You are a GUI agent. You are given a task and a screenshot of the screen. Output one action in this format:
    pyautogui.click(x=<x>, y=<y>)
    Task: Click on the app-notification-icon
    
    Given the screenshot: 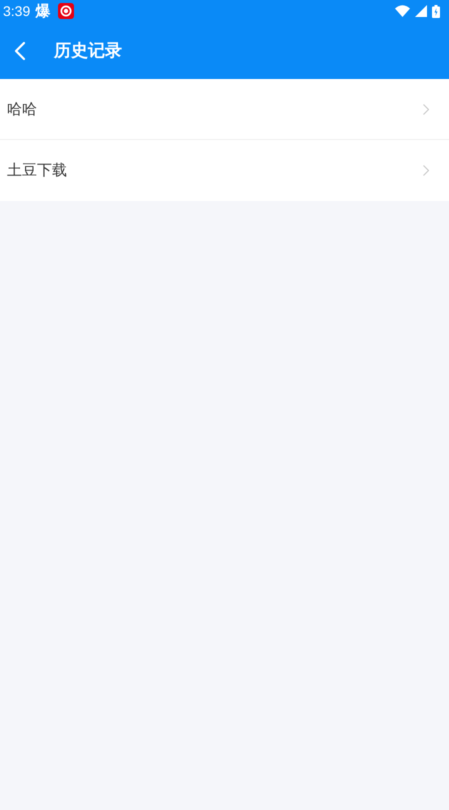 What is the action you would take?
    pyautogui.click(x=66, y=11)
    